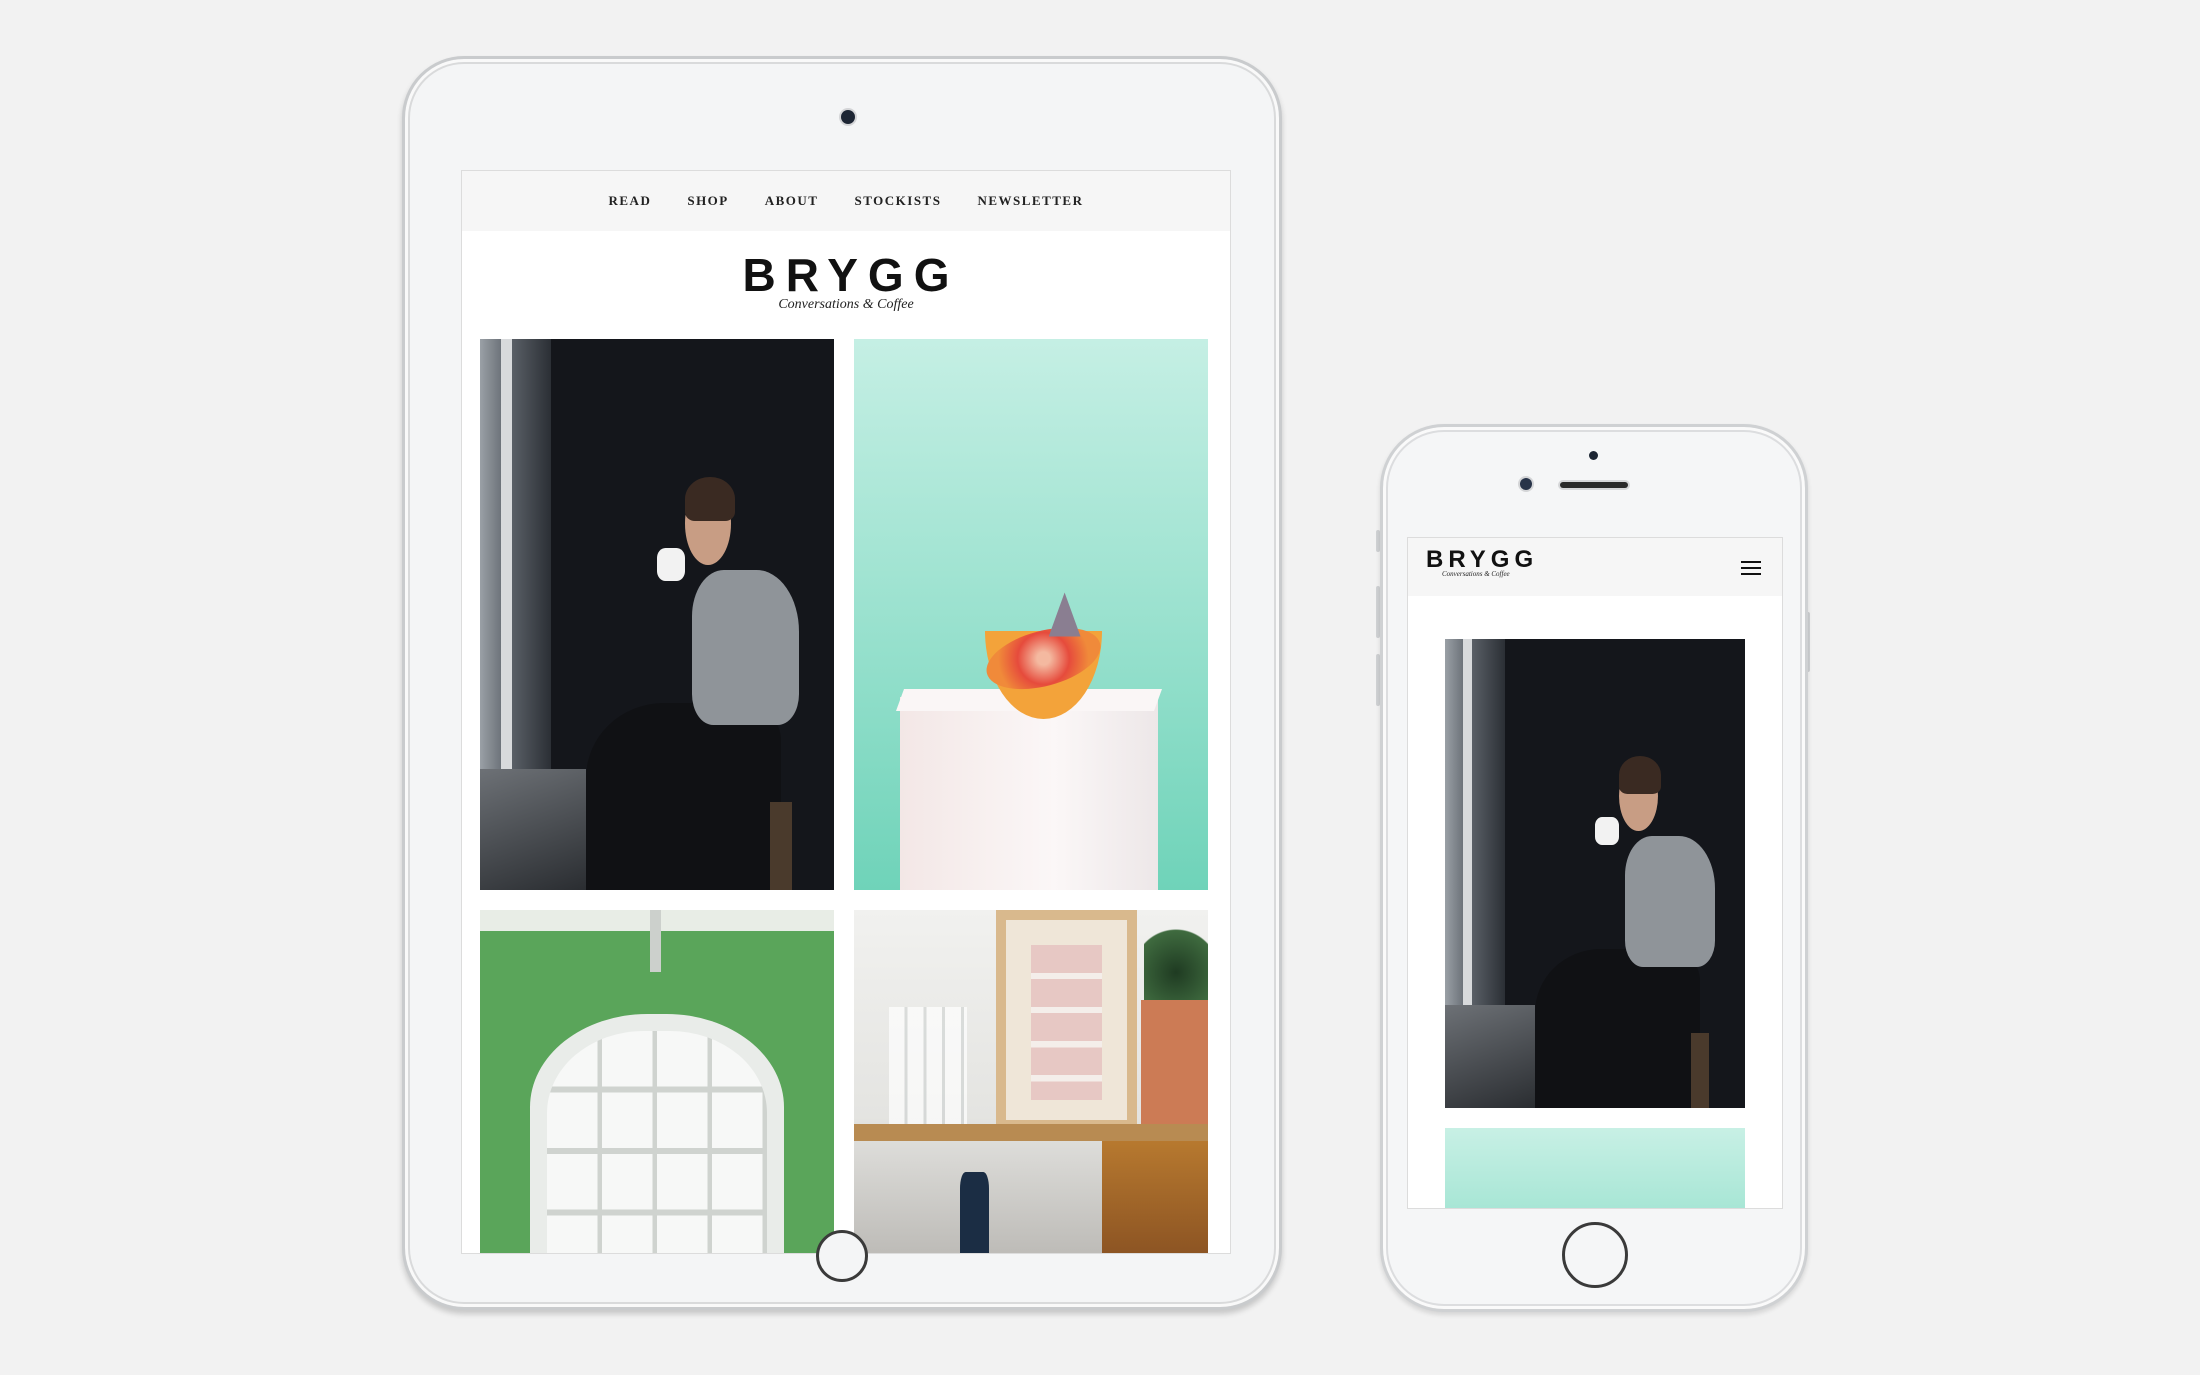 The height and width of the screenshot is (1375, 2200). Describe the element at coordinates (1595, 1255) in the screenshot. I see `iphone-home-button` at that location.